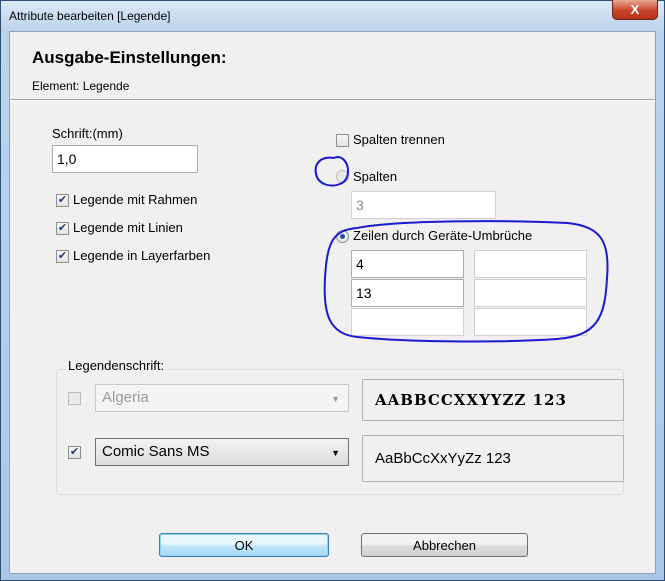 Image resolution: width=665 pixels, height=581 pixels. What do you see at coordinates (62, 200) in the screenshot?
I see `frame-checkbox: ✔` at bounding box center [62, 200].